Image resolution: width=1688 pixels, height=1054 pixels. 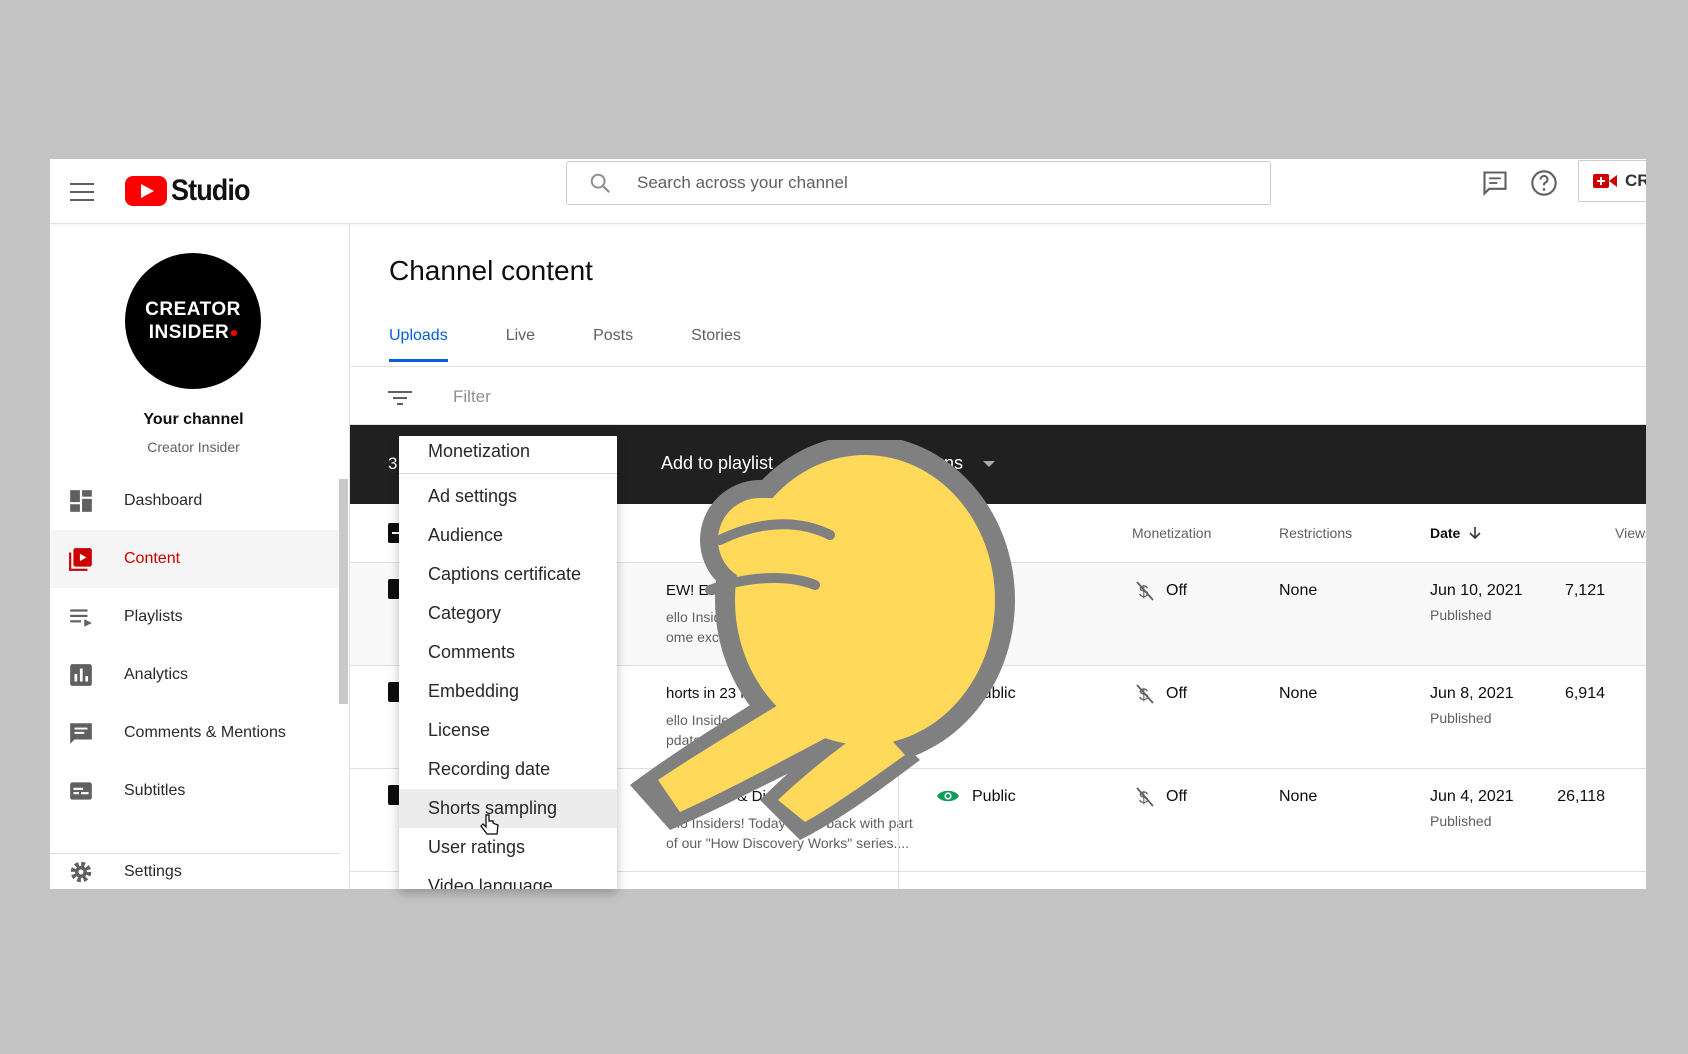 What do you see at coordinates (82, 192) in the screenshot?
I see `menu-icon` at bounding box center [82, 192].